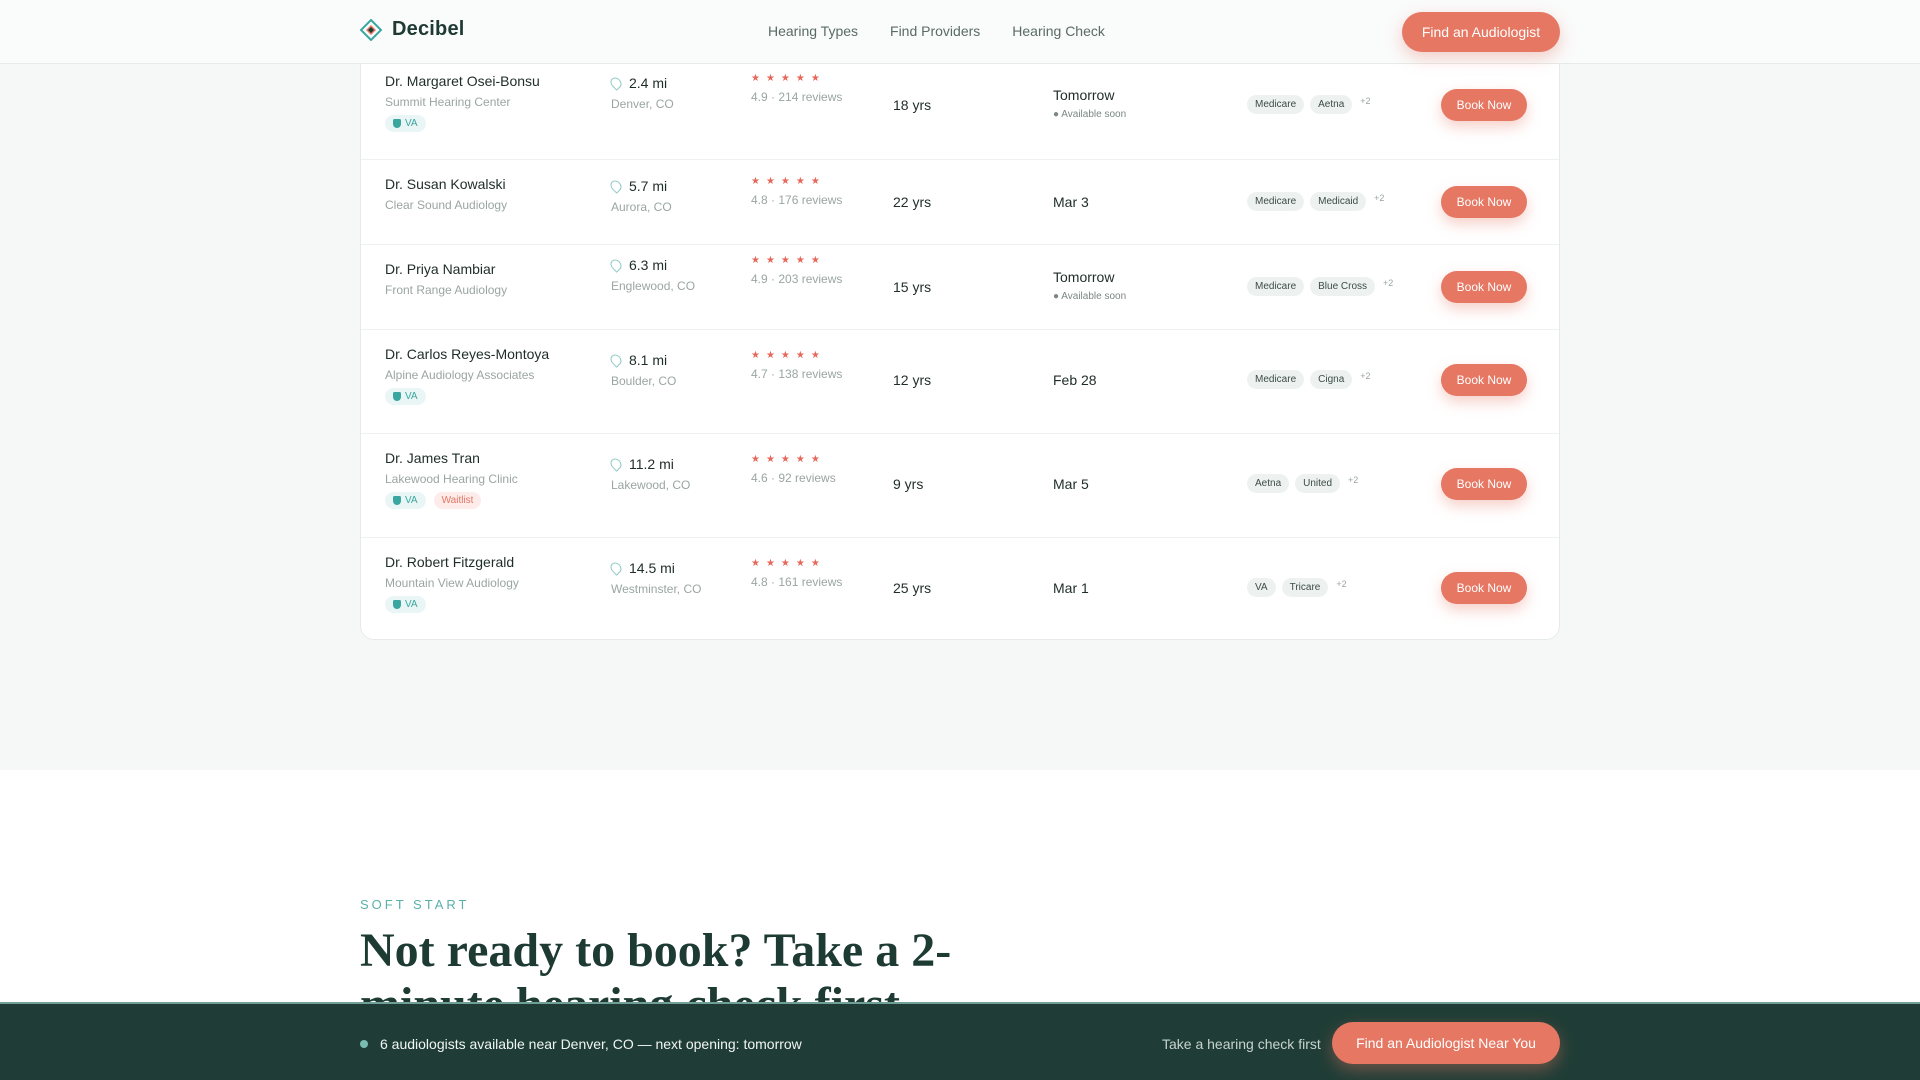 This screenshot has height=1080, width=1920. What do you see at coordinates (655, 578) in the screenshot?
I see `distance-cell: 14.5 mi Westminster, CO` at bounding box center [655, 578].